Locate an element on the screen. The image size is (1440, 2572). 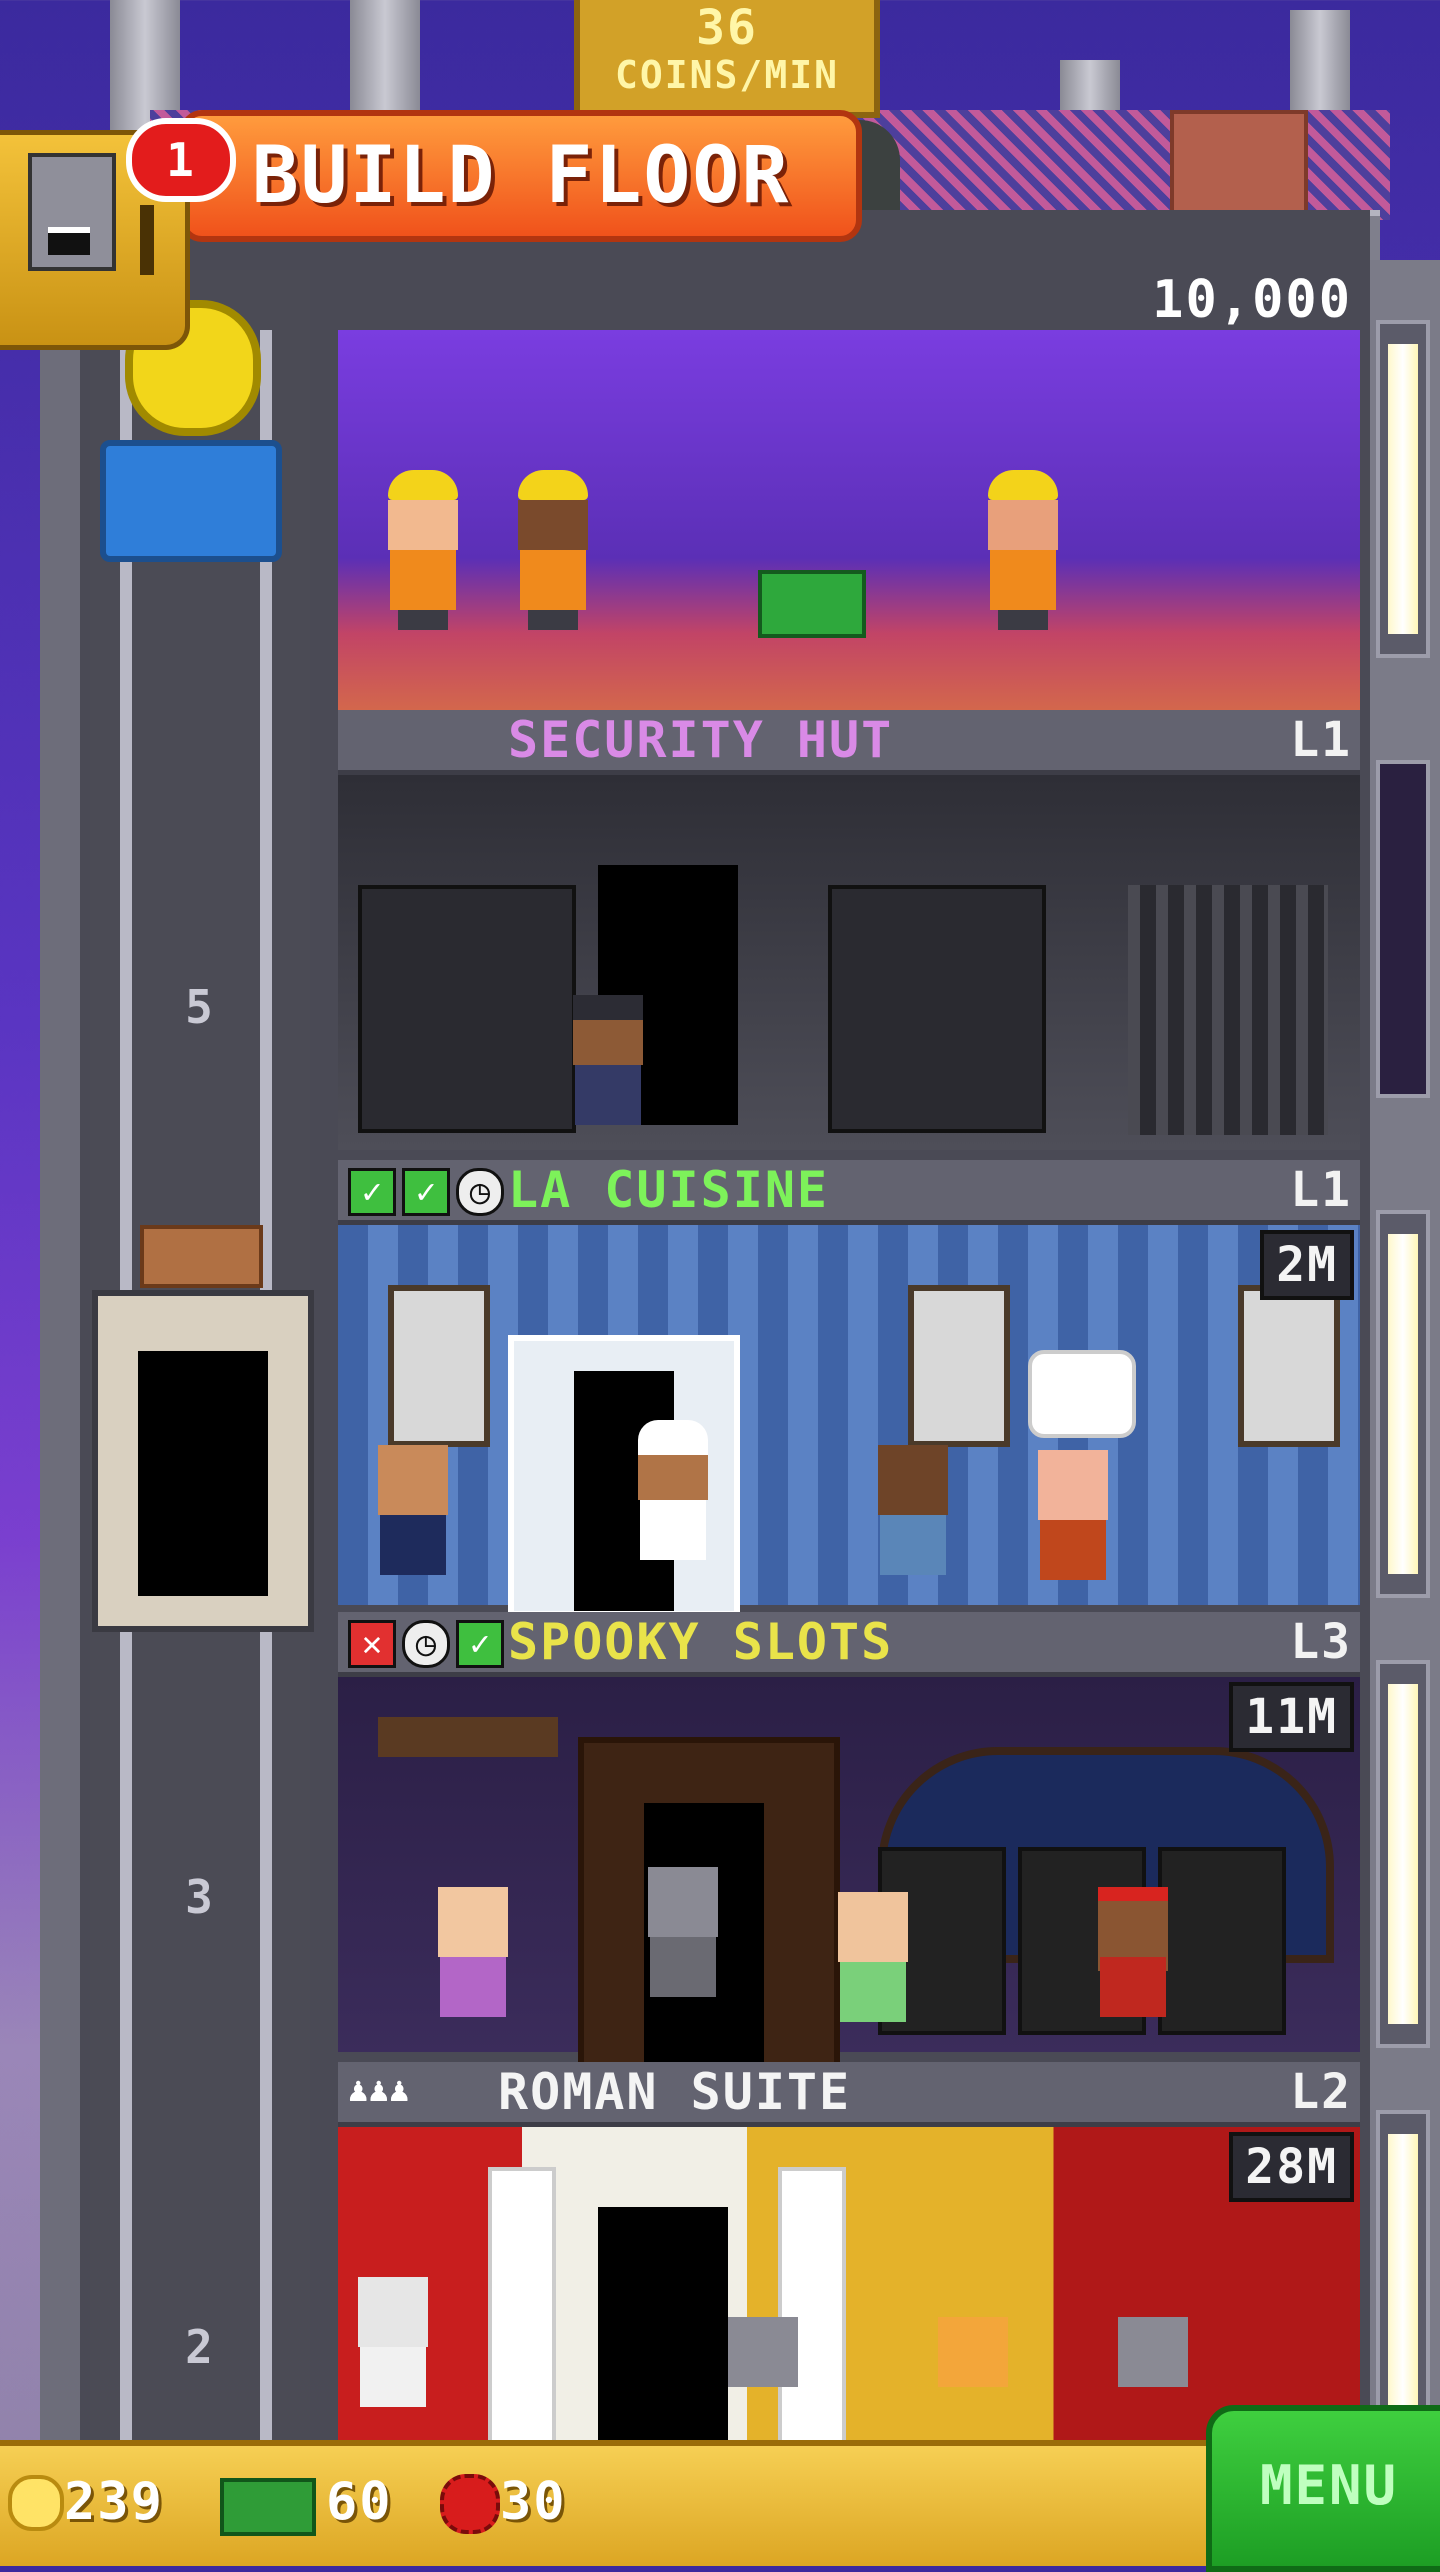
zombie-bitizen-avatar is located at coordinates (72, 212).